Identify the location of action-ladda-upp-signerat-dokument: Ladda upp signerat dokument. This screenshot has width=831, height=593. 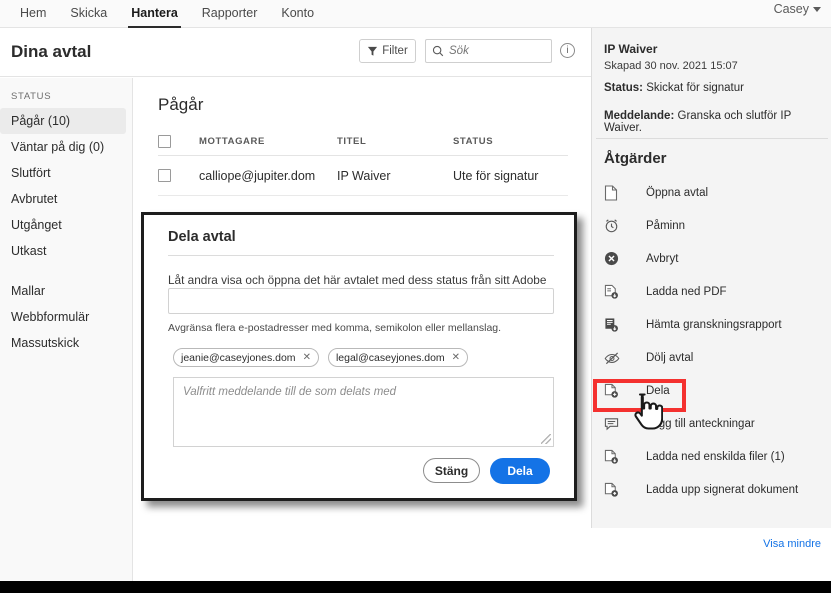
(711, 489).